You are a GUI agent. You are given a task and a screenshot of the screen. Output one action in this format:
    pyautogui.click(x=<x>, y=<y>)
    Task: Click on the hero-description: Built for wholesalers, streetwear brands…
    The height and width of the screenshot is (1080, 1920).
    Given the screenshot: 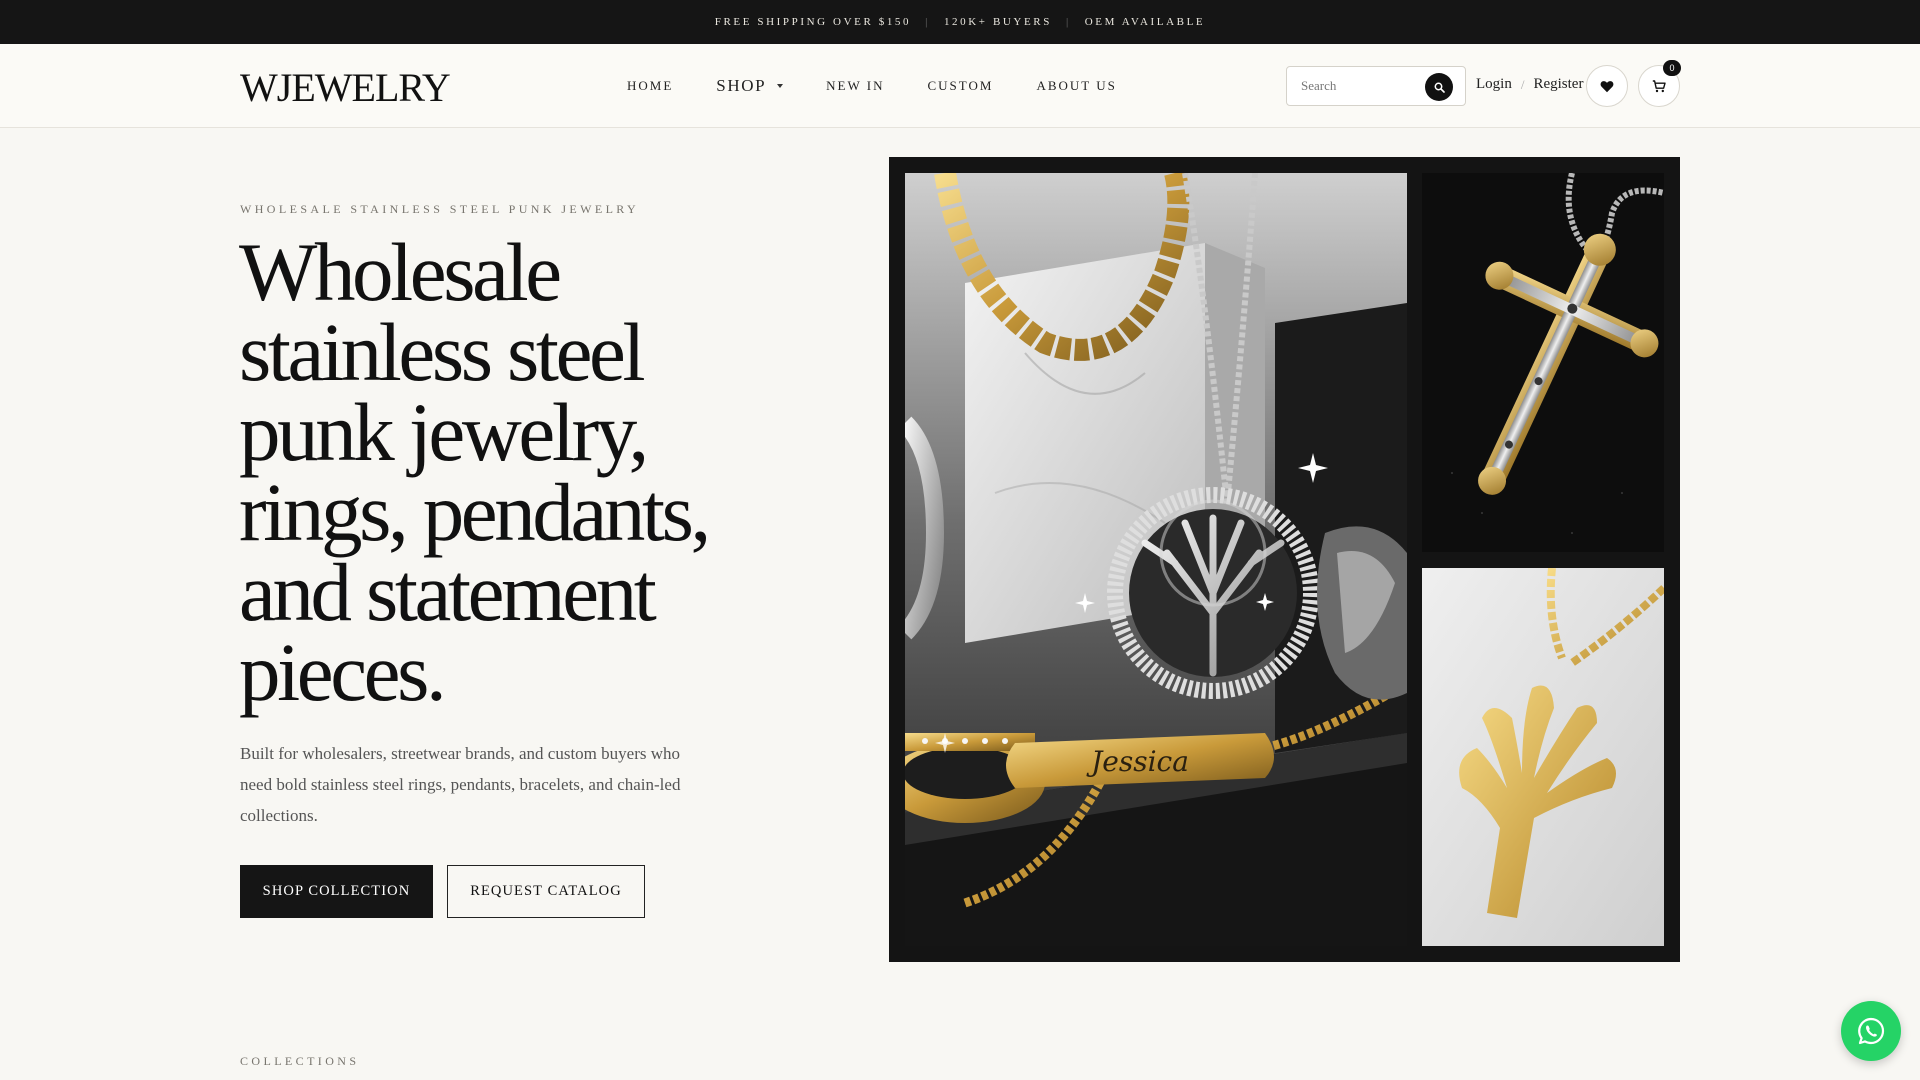 What is the action you would take?
    pyautogui.click(x=460, y=784)
    